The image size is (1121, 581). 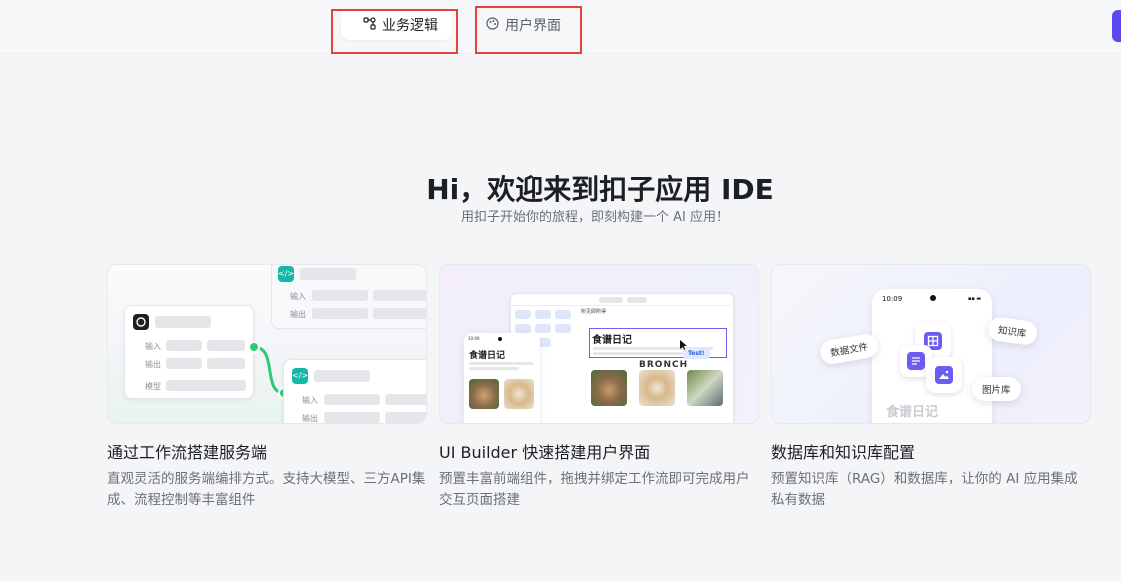 I want to click on workflow-nodes-icon, so click(x=369, y=25).